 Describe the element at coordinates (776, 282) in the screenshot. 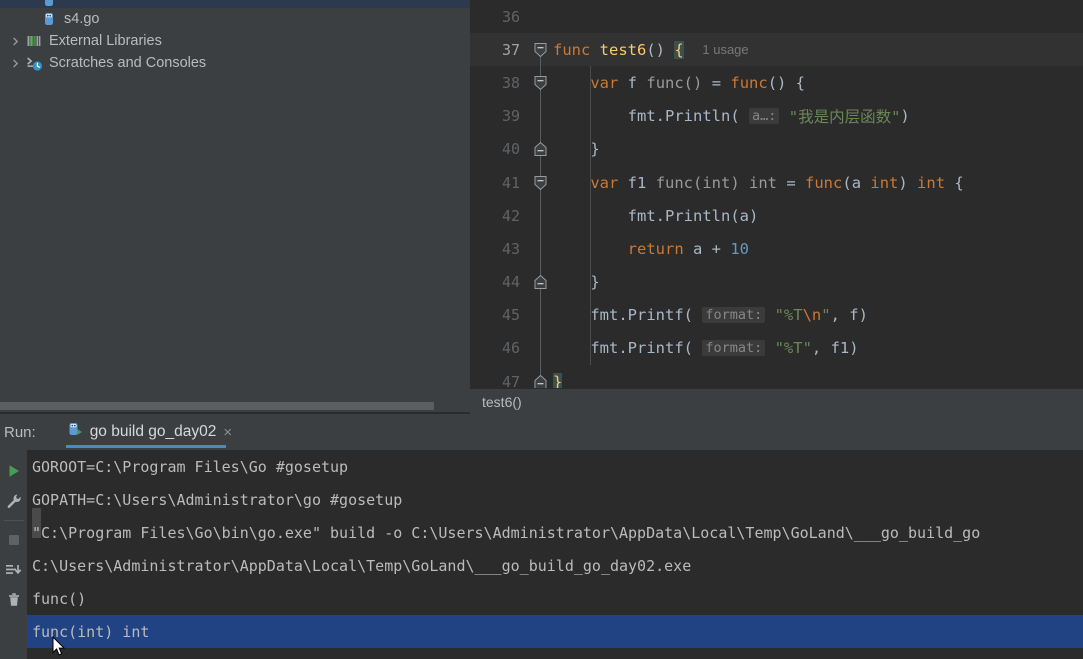

I see `code-line-44: 44 }` at that location.